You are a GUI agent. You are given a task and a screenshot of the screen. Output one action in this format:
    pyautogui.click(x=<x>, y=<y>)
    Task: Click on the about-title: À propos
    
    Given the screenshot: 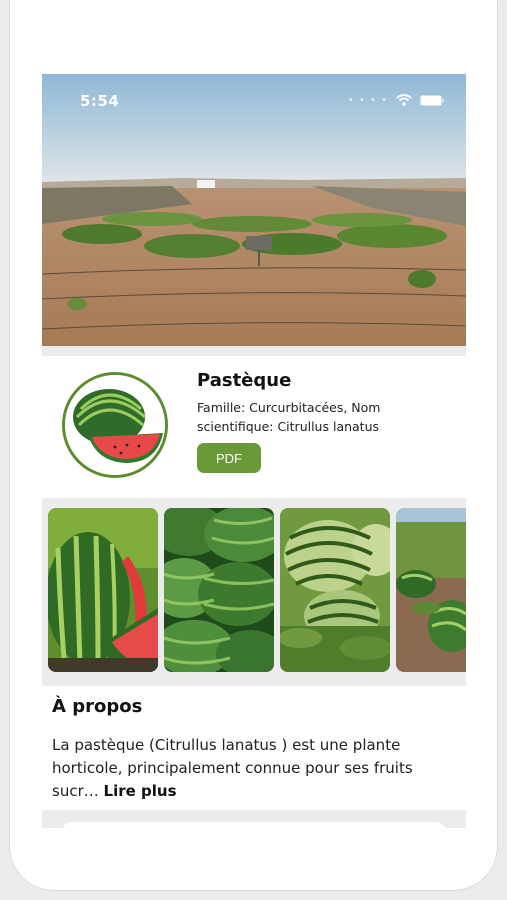 What is the action you would take?
    pyautogui.click(x=97, y=706)
    